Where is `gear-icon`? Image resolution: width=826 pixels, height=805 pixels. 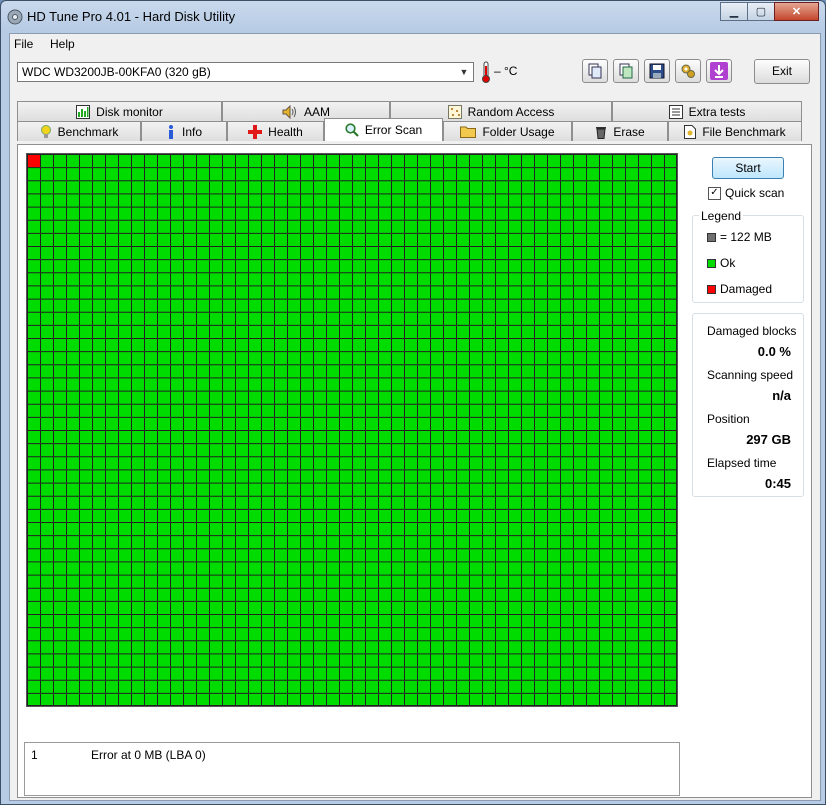 gear-icon is located at coordinates (688, 71).